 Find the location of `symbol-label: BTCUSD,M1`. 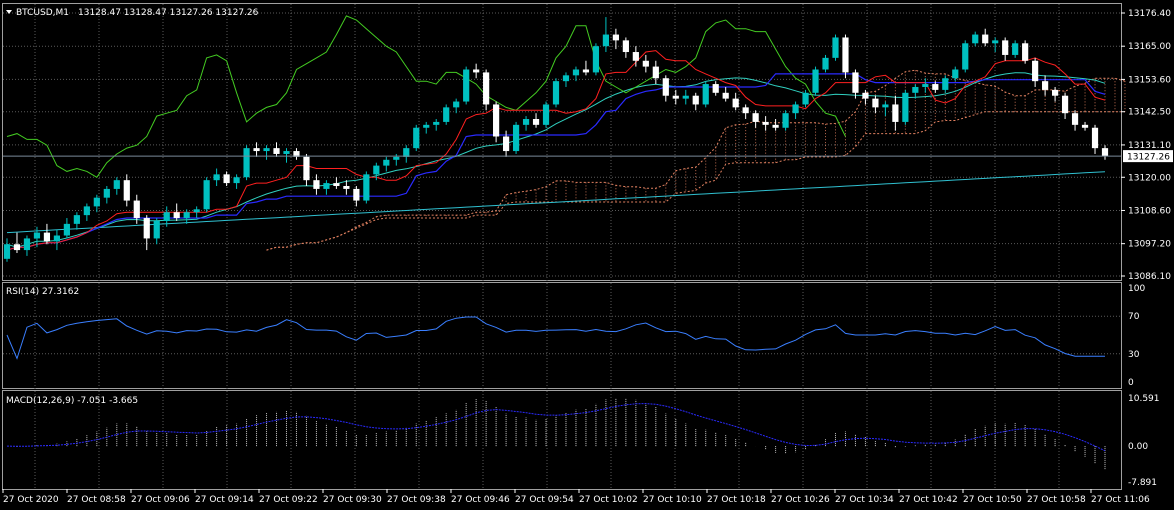

symbol-label: BTCUSD,M1 is located at coordinates (42, 13).